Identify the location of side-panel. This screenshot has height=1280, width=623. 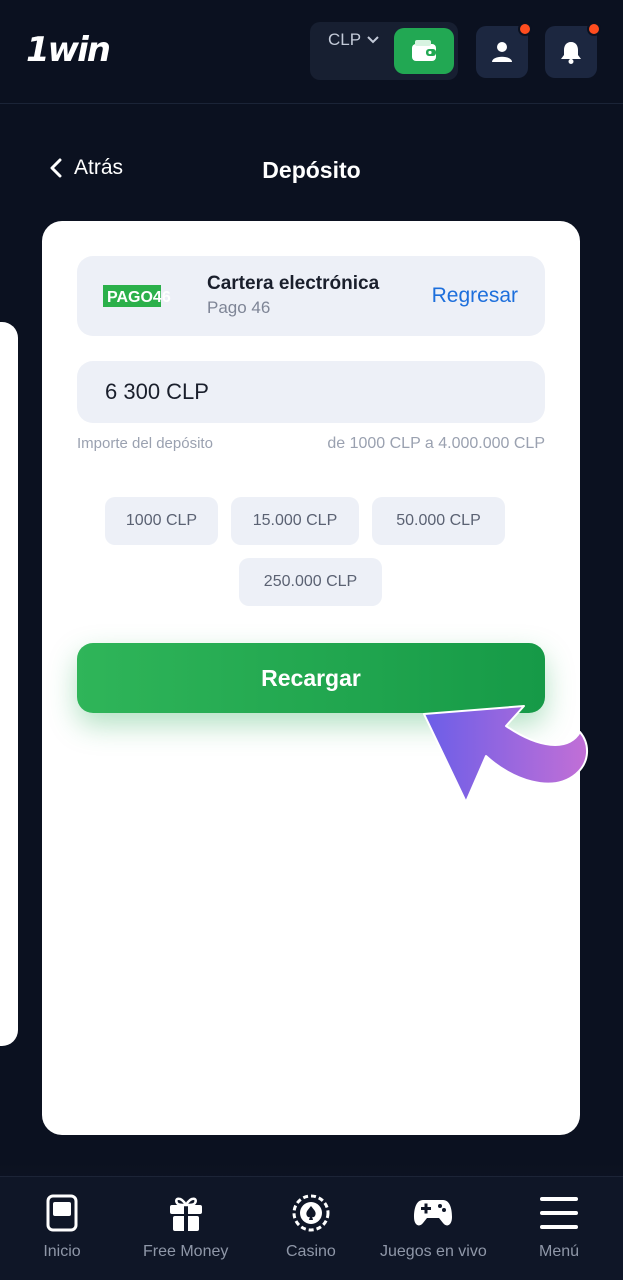
(9, 684).